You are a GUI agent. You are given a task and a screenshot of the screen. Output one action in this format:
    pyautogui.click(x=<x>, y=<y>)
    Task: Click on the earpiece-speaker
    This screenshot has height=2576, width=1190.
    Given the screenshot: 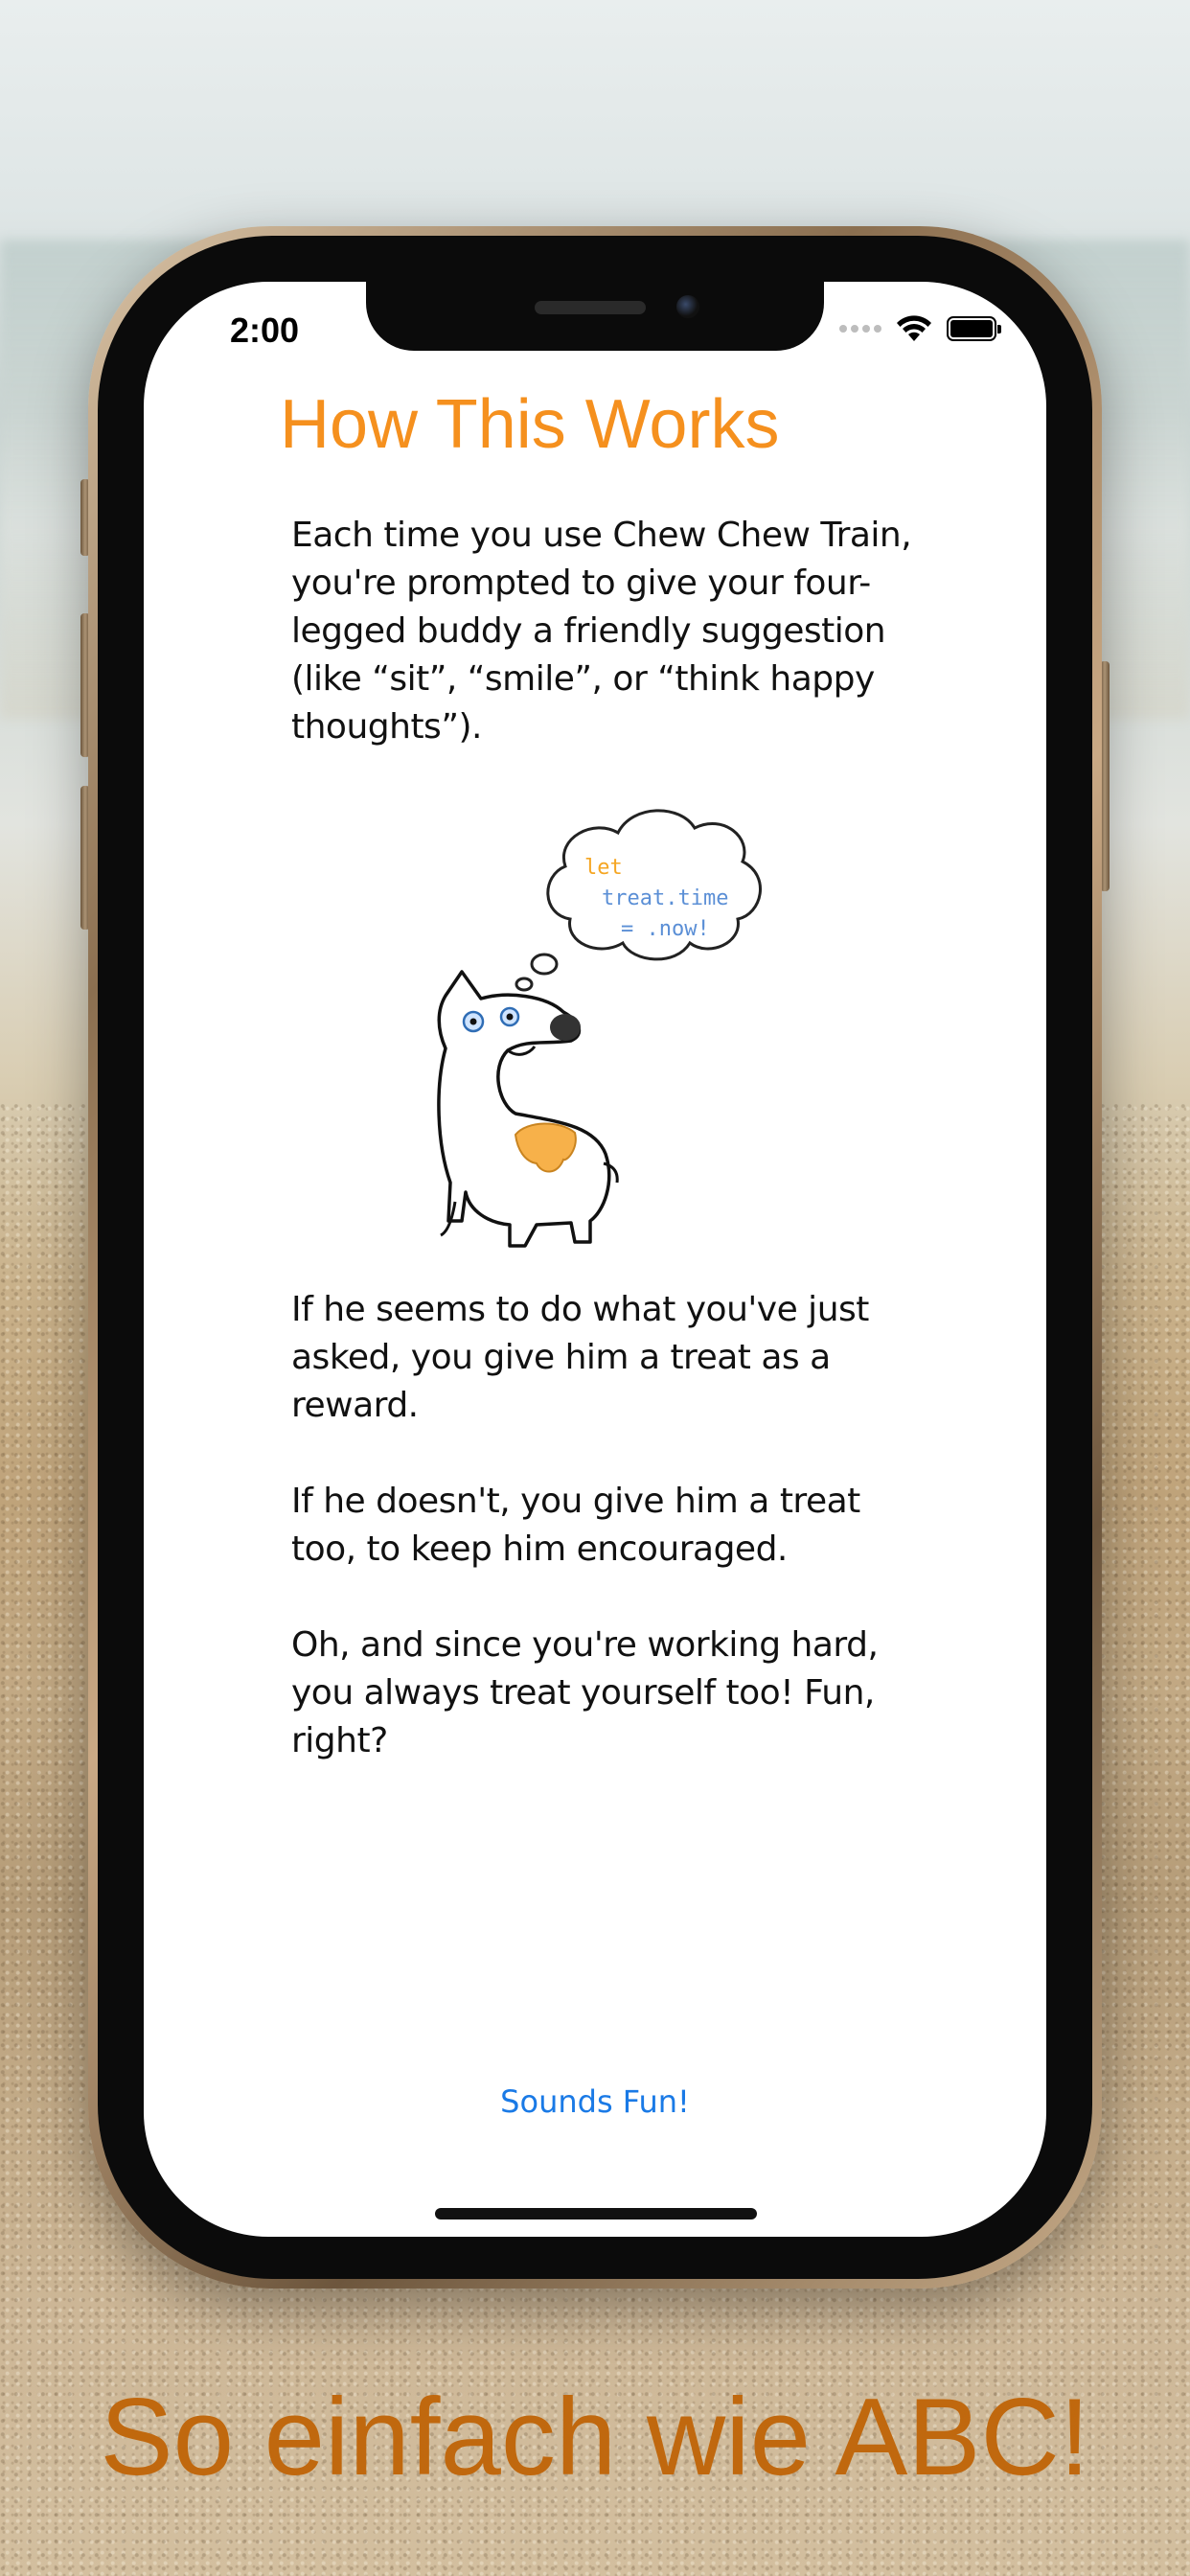 What is the action you would take?
    pyautogui.click(x=590, y=307)
    